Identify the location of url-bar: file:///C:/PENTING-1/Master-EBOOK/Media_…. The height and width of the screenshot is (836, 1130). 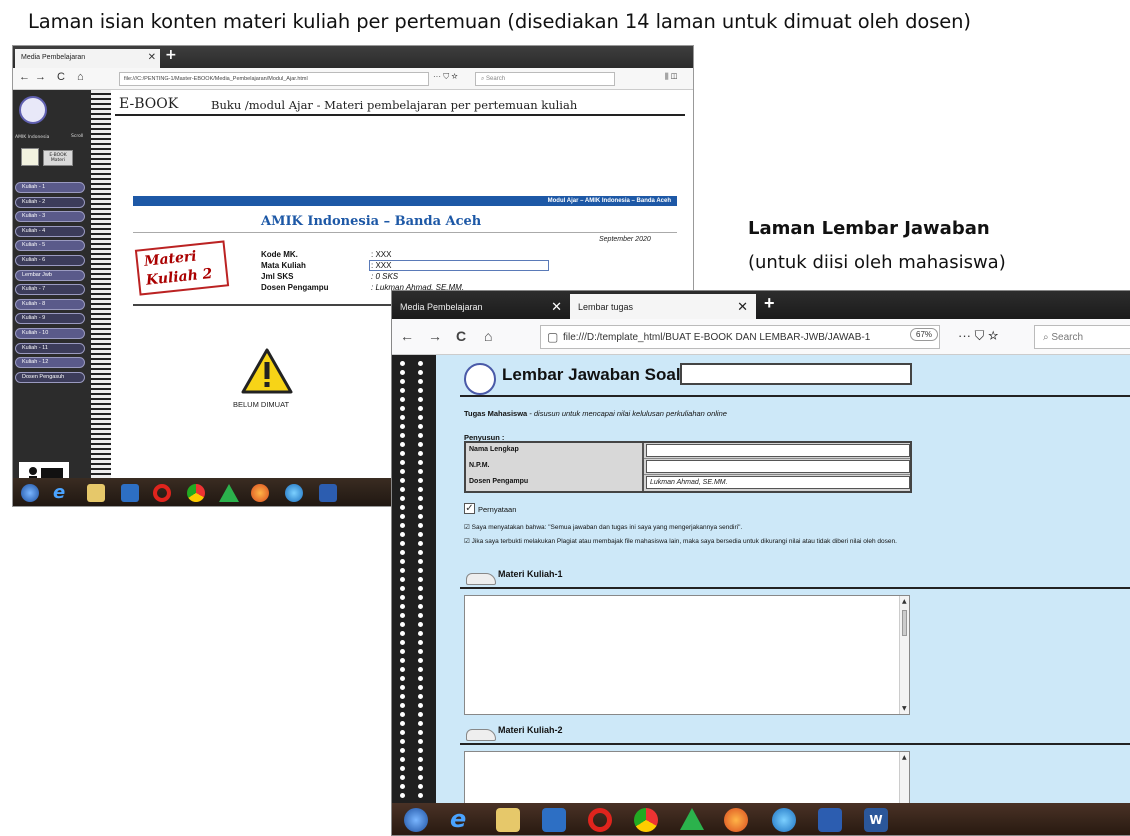
(274, 79).